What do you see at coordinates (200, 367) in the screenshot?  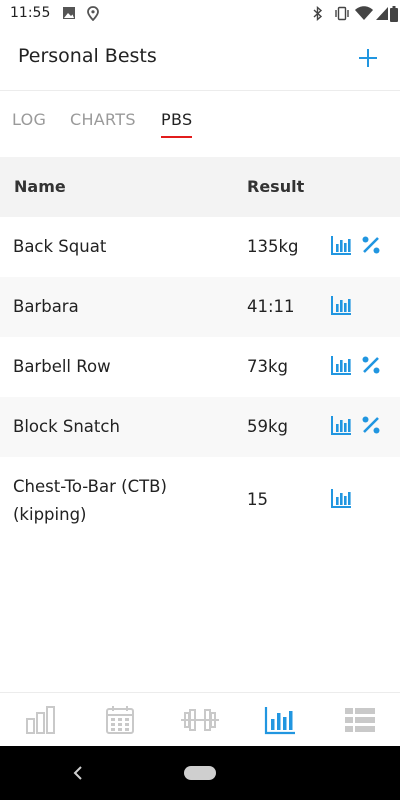 I see `table-row: Barbell Row 73kg` at bounding box center [200, 367].